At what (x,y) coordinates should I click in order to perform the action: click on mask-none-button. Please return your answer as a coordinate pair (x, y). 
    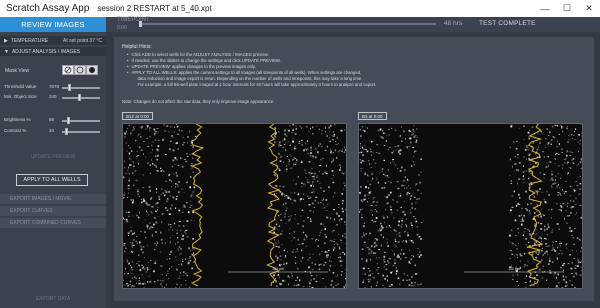
    Looking at the image, I should click on (68, 70).